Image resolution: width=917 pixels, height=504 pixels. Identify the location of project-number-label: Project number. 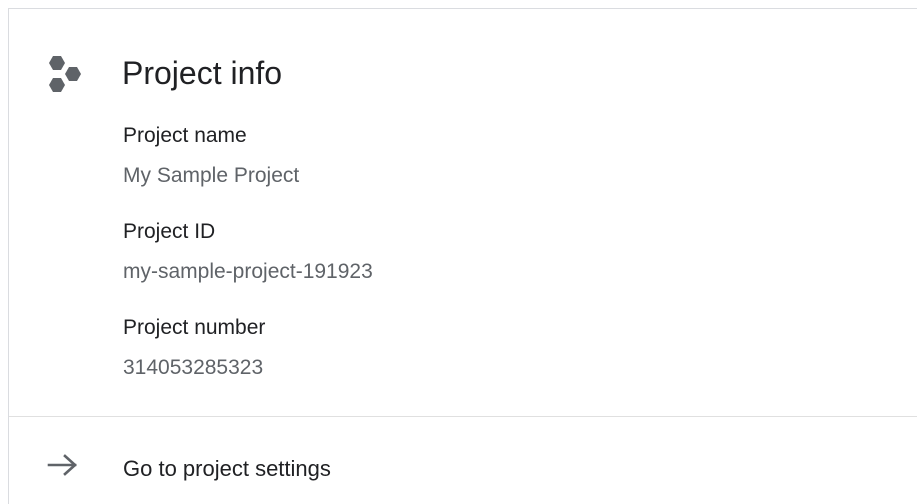
(194, 327).